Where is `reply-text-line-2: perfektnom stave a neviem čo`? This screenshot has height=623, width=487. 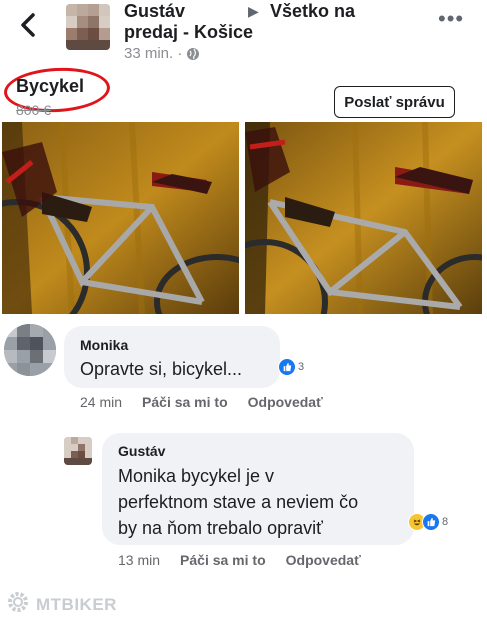 reply-text-line-2: perfektnom stave a neviem čo is located at coordinates (238, 502).